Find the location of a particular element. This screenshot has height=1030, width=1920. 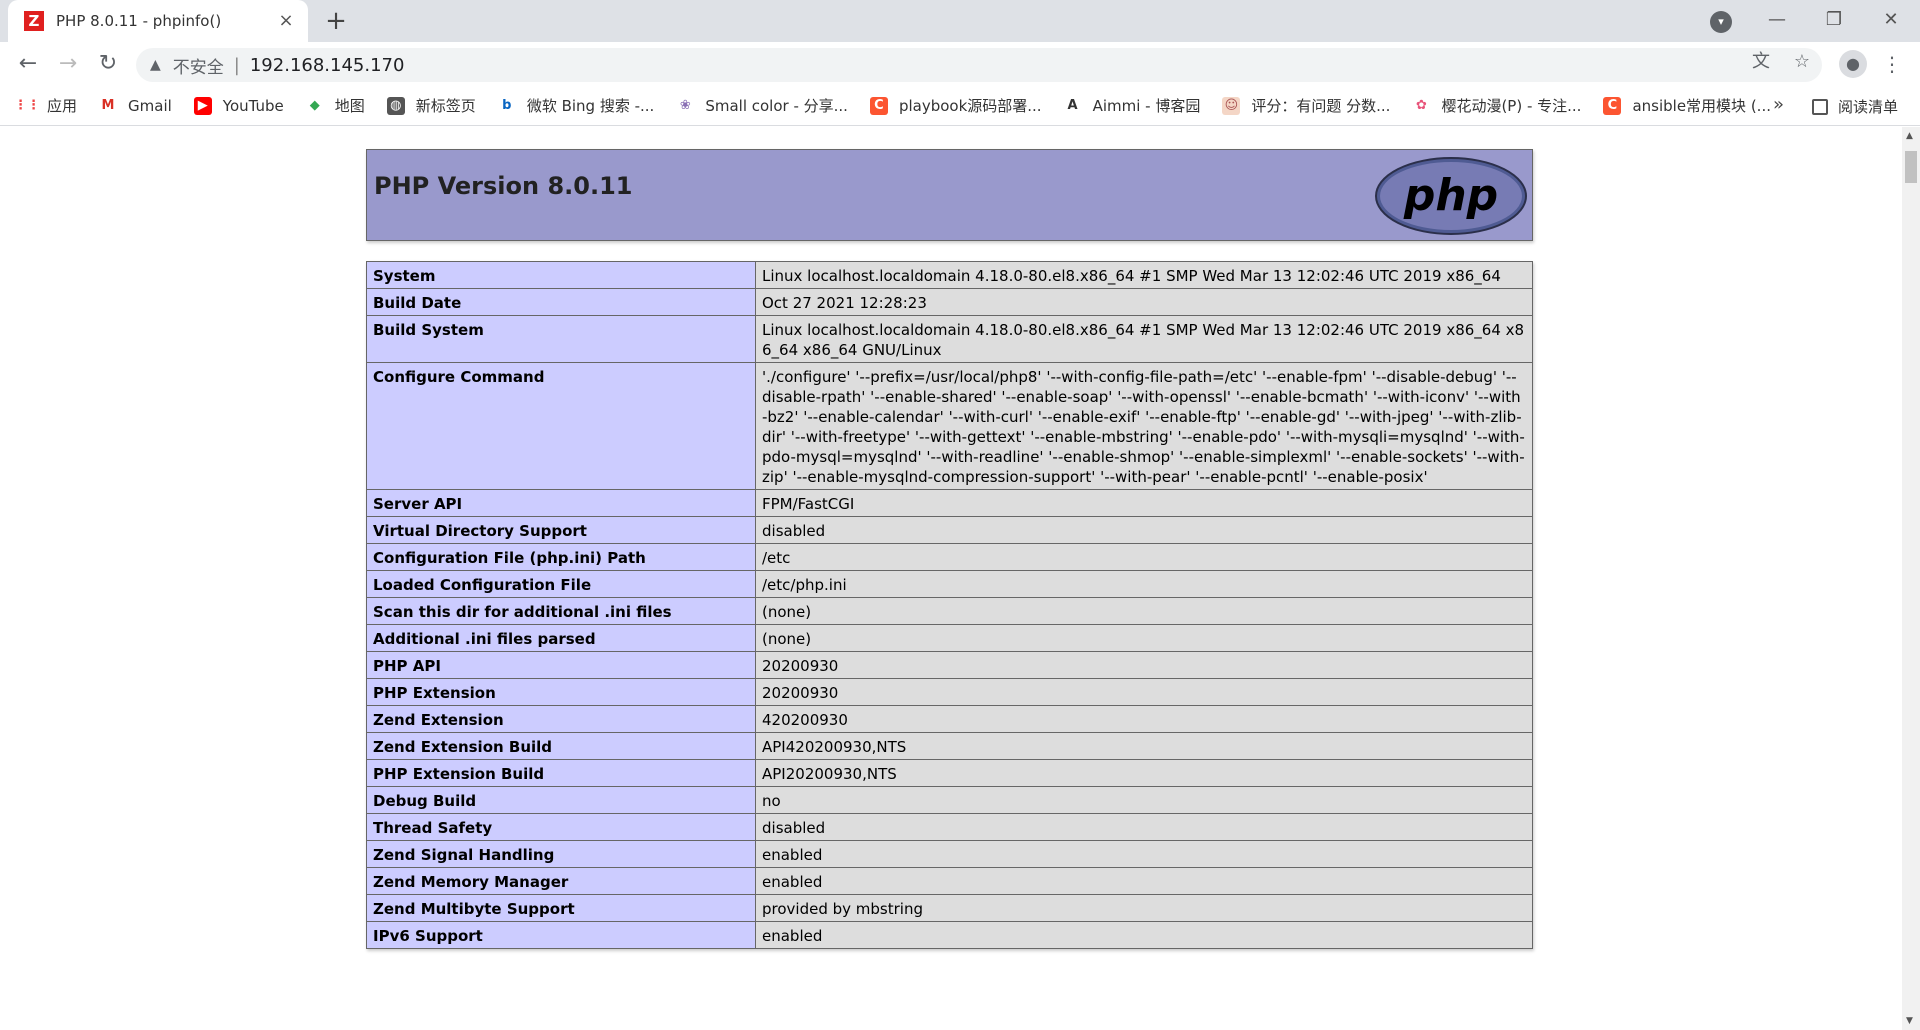

bookmark-item: ▶ YouTube is located at coordinates (238, 105).